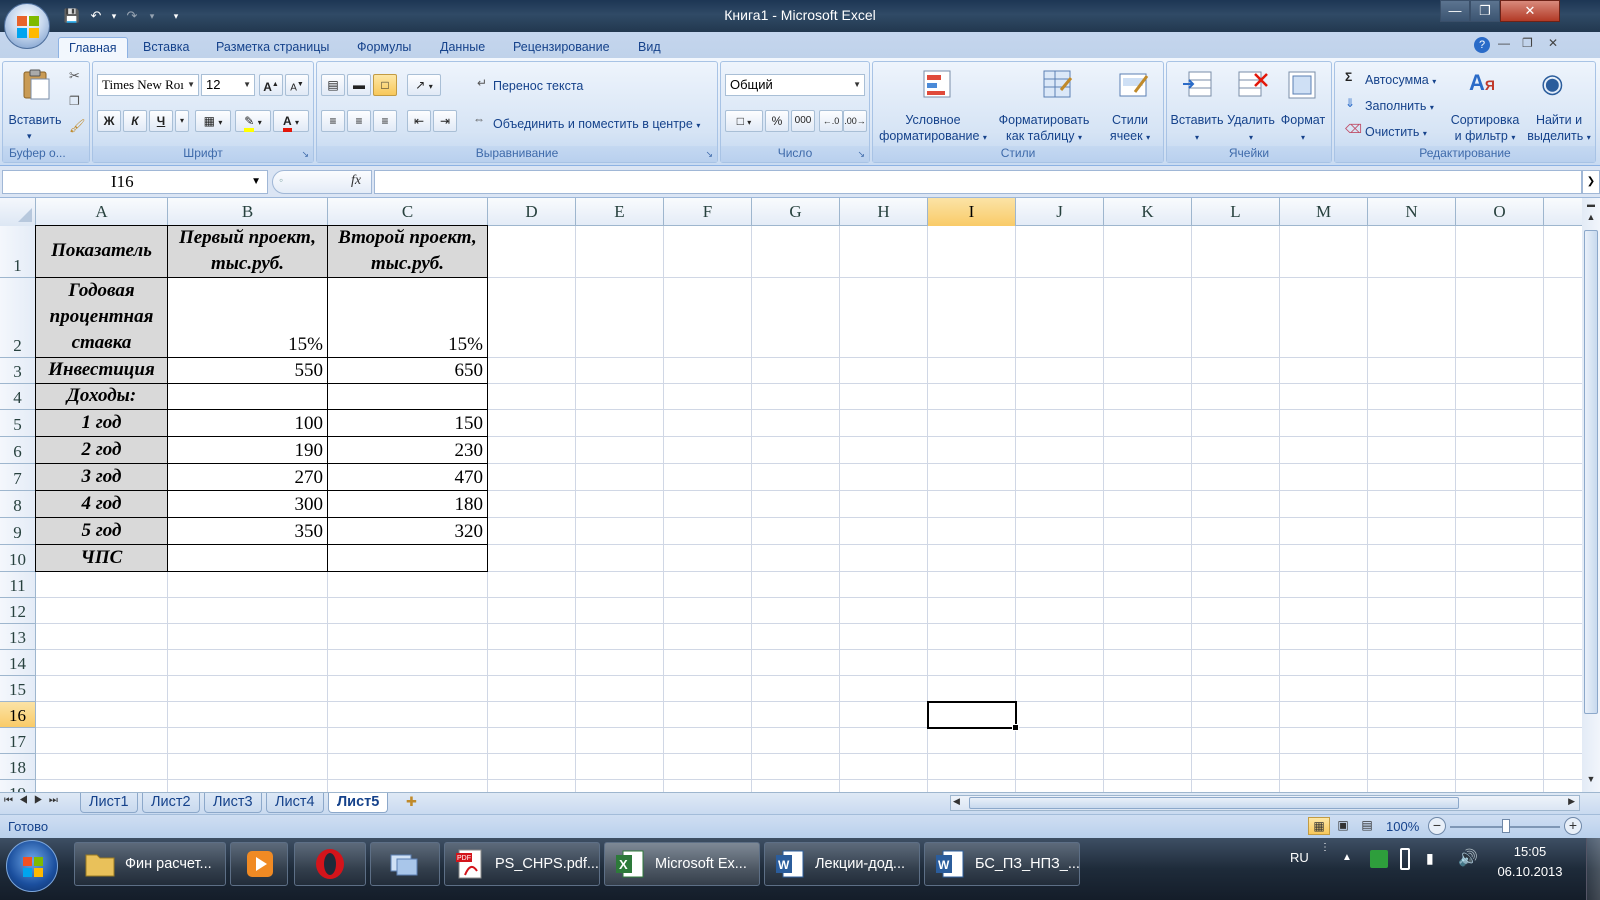 The width and height of the screenshot is (1600, 900). What do you see at coordinates (35, 120) in the screenshot?
I see `paste-button: Вставить` at bounding box center [35, 120].